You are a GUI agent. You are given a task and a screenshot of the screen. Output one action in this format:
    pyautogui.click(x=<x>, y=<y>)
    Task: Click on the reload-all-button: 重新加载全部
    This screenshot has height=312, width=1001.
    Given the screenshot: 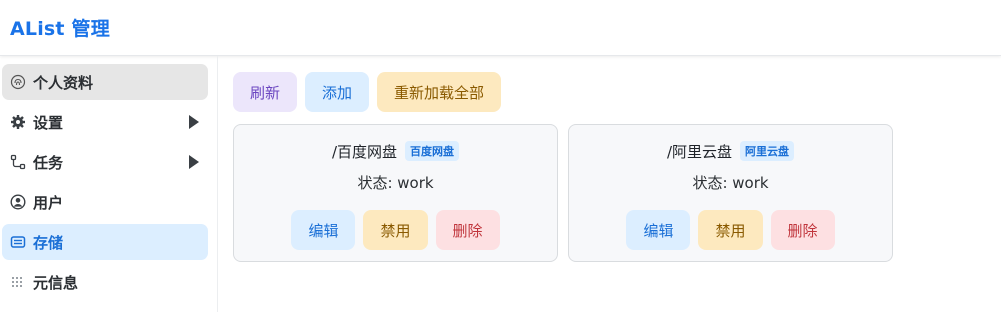 What is the action you would take?
    pyautogui.click(x=439, y=92)
    